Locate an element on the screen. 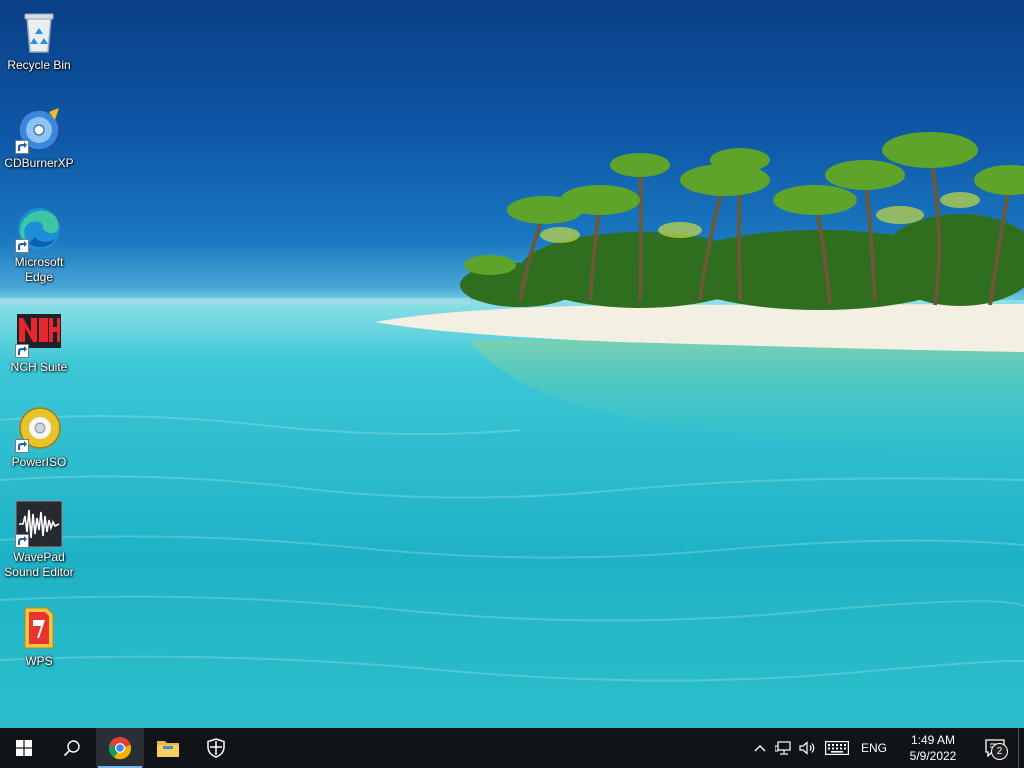 This screenshot has width=1024, height=768. desktop-icon-cdburnerxp: CDBurnerXP is located at coordinates (39, 138).